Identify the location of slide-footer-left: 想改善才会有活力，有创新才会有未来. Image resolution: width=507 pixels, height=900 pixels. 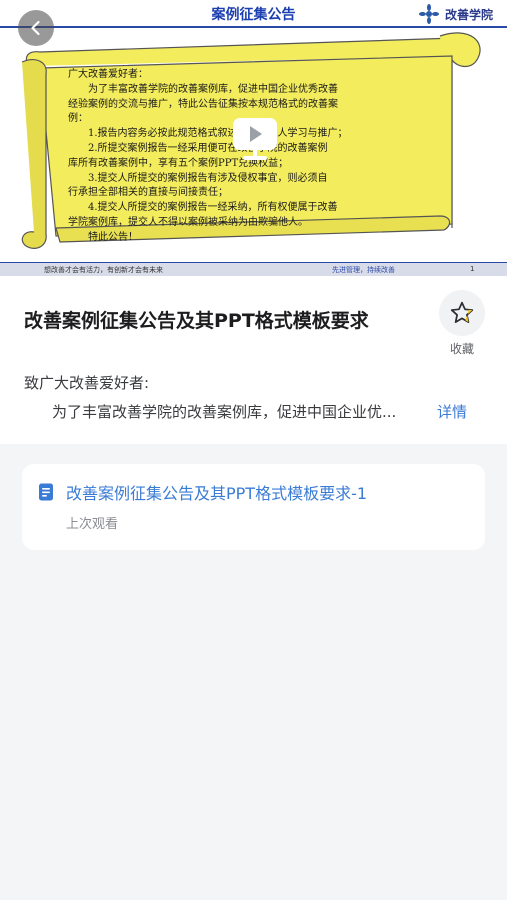
(103, 270).